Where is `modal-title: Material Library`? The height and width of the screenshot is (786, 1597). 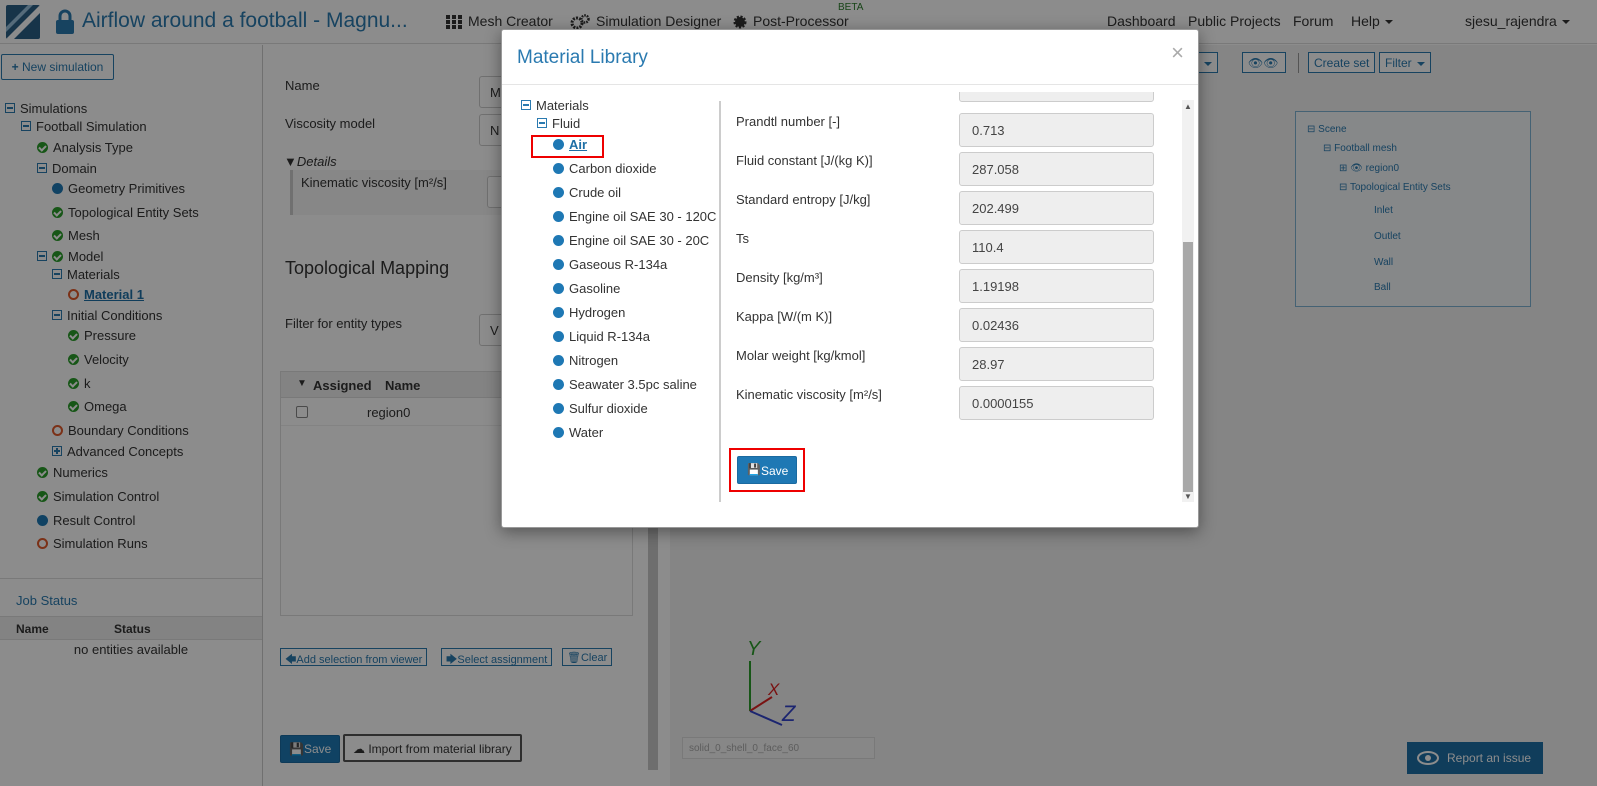 modal-title: Material Library is located at coordinates (582, 57).